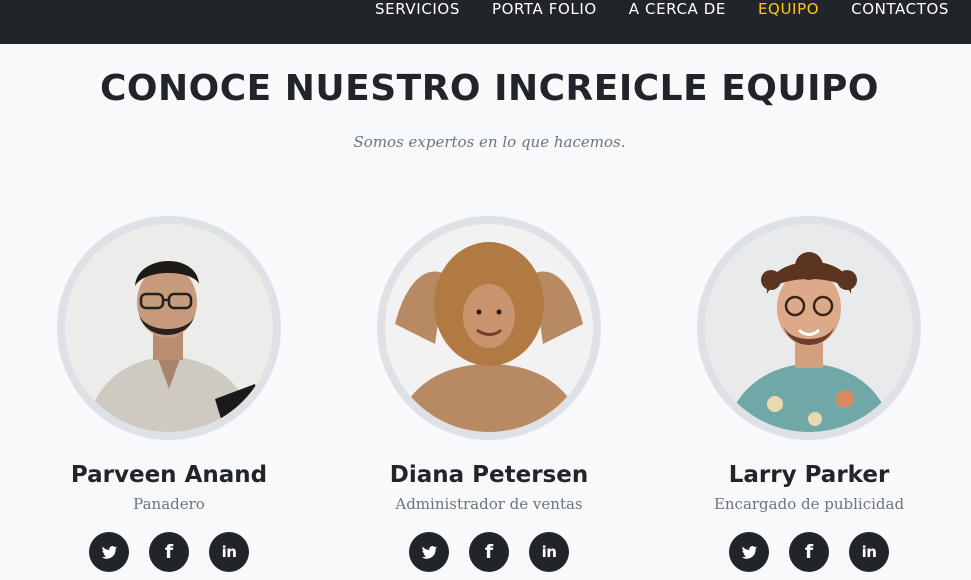  Describe the element at coordinates (809, 504) in the screenshot. I see `member-role: Encargado de publicidad` at that location.